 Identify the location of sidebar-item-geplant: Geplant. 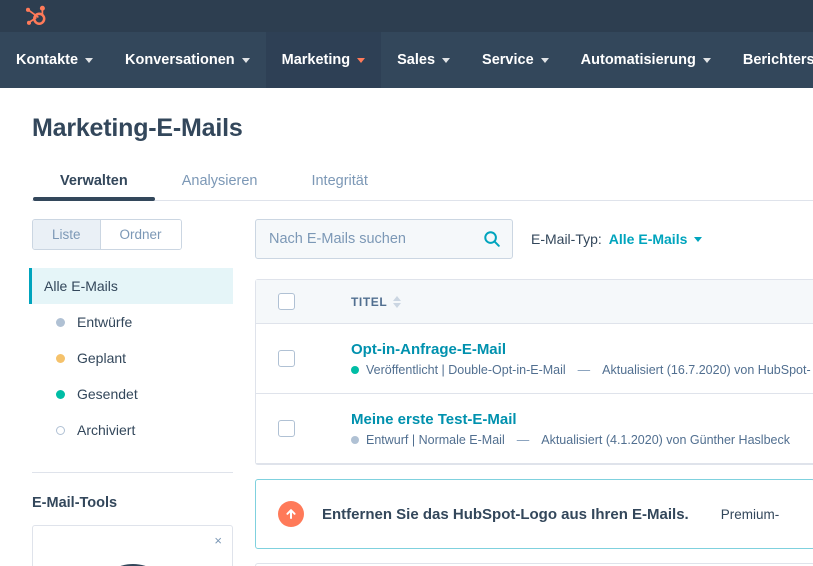
(131, 358).